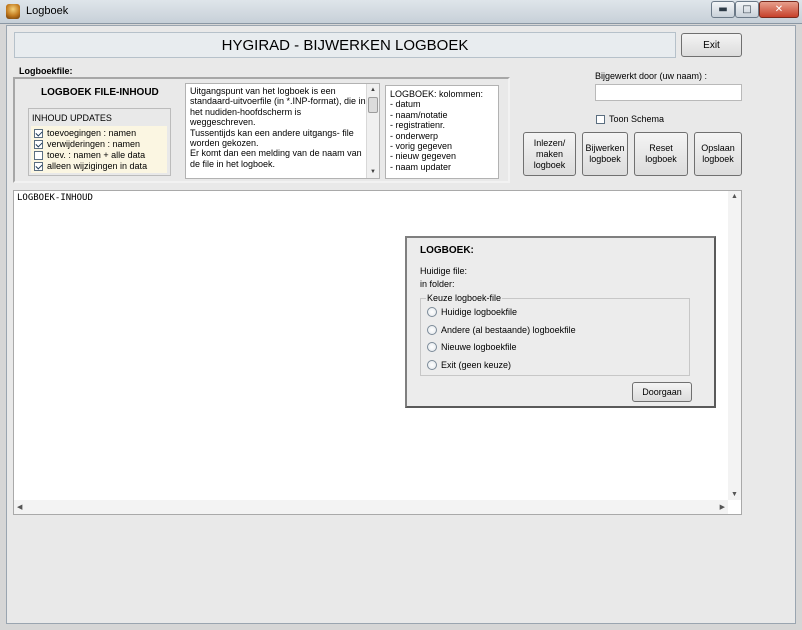 This screenshot has height=630, width=802. Describe the element at coordinates (401, 12) in the screenshot. I see `title-bar` at that location.